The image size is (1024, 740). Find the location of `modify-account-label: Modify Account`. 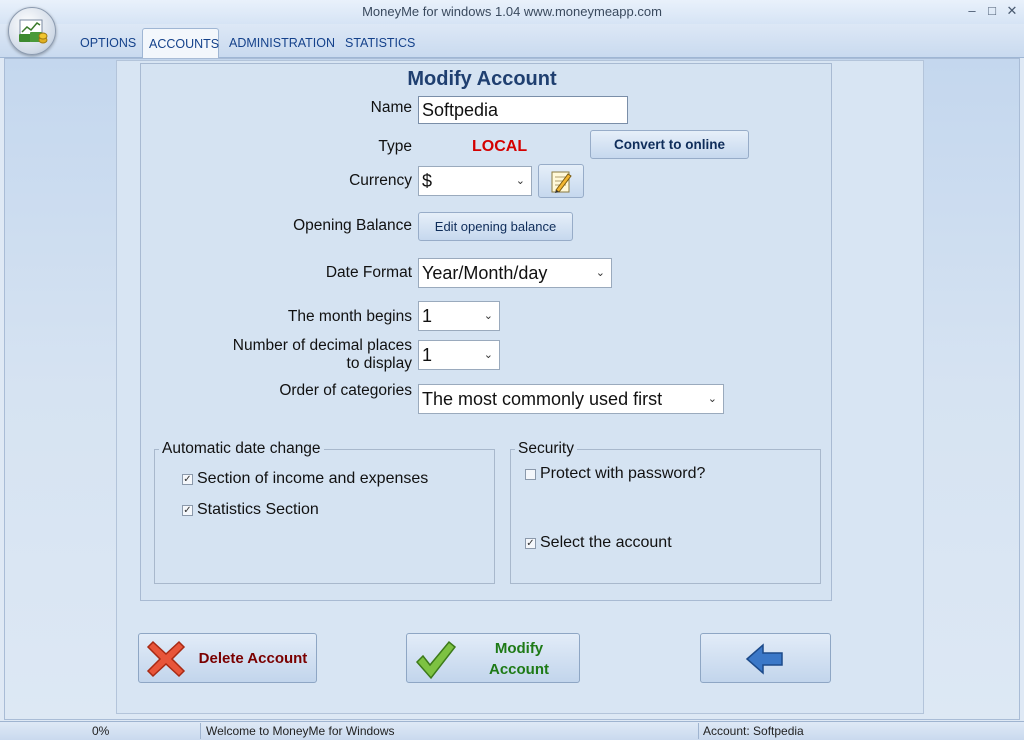

modify-account-label: Modify Account is located at coordinates (519, 659).